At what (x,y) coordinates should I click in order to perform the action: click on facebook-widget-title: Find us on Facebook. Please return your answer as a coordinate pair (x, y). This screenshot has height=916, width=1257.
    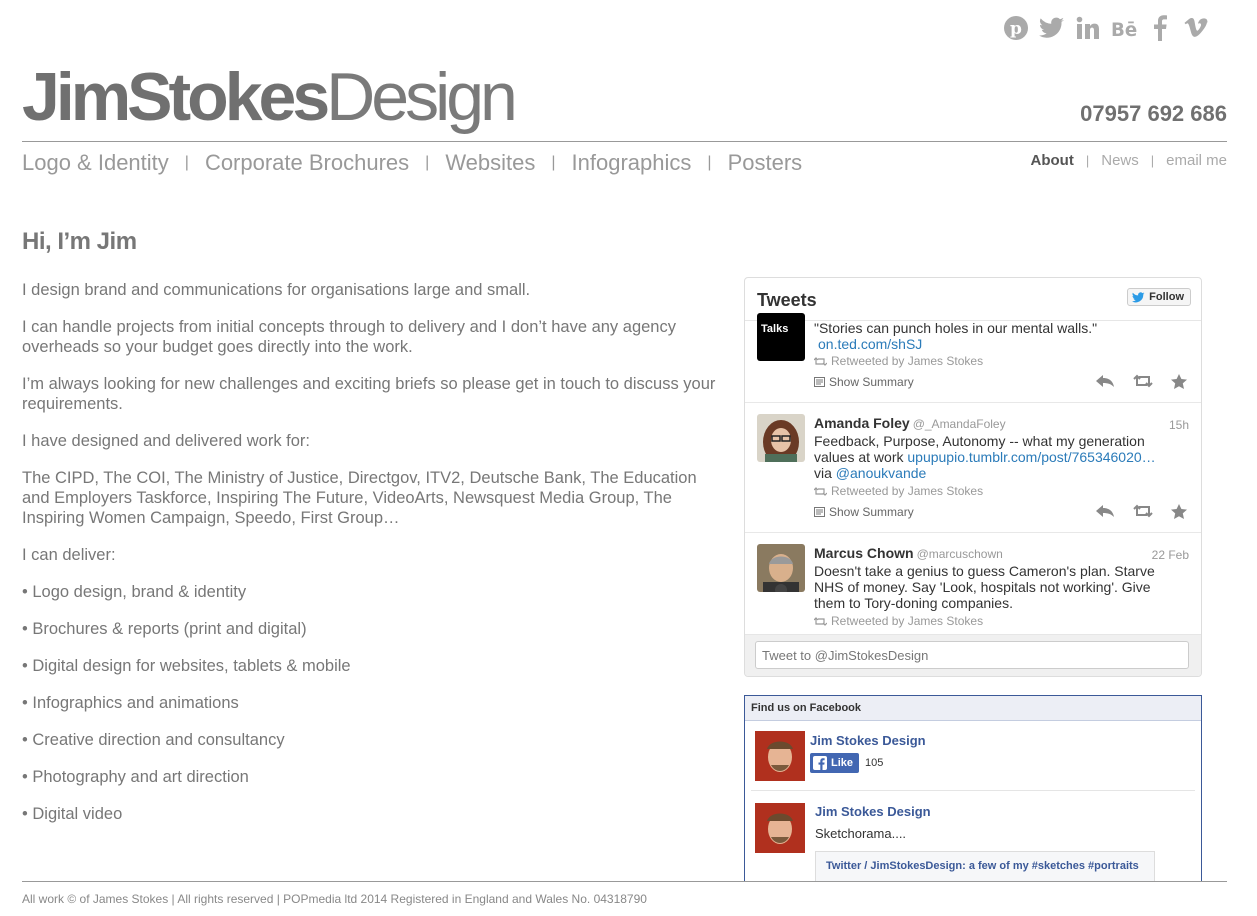
    Looking at the image, I should click on (973, 708).